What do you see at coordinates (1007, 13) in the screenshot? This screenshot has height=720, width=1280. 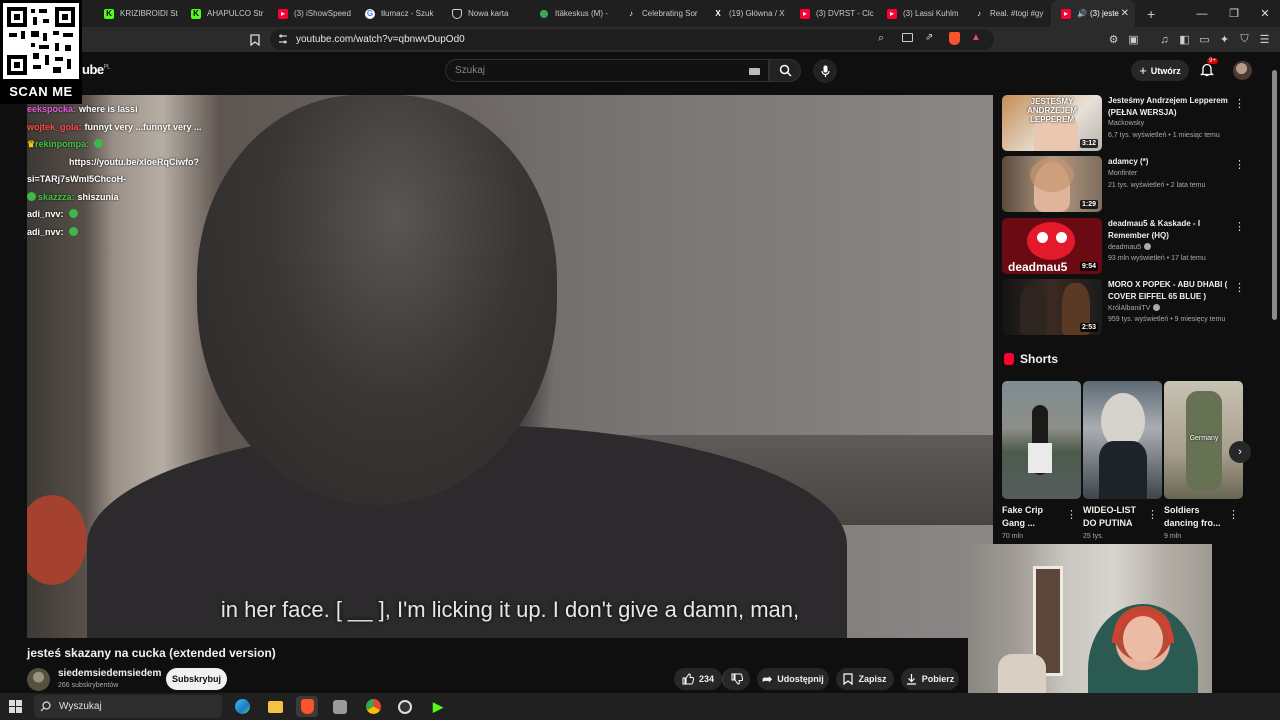 I see `browser-tab: ♪ Real. #togi #gy` at bounding box center [1007, 13].